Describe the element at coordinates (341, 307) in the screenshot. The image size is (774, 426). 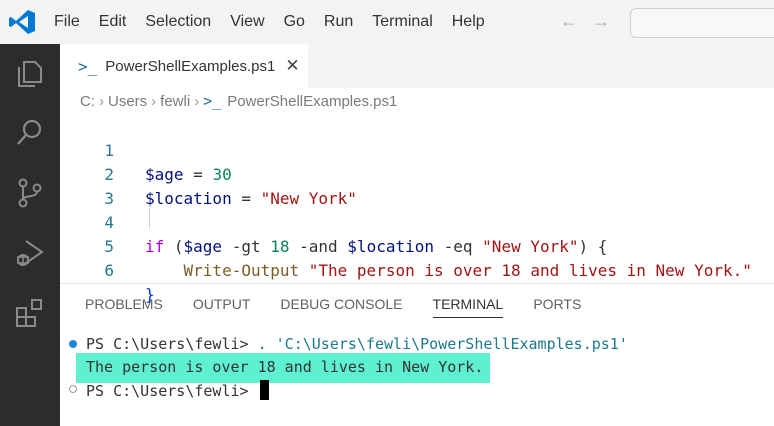
I see `tab-debug-console: DEBUG CONSOLE` at that location.